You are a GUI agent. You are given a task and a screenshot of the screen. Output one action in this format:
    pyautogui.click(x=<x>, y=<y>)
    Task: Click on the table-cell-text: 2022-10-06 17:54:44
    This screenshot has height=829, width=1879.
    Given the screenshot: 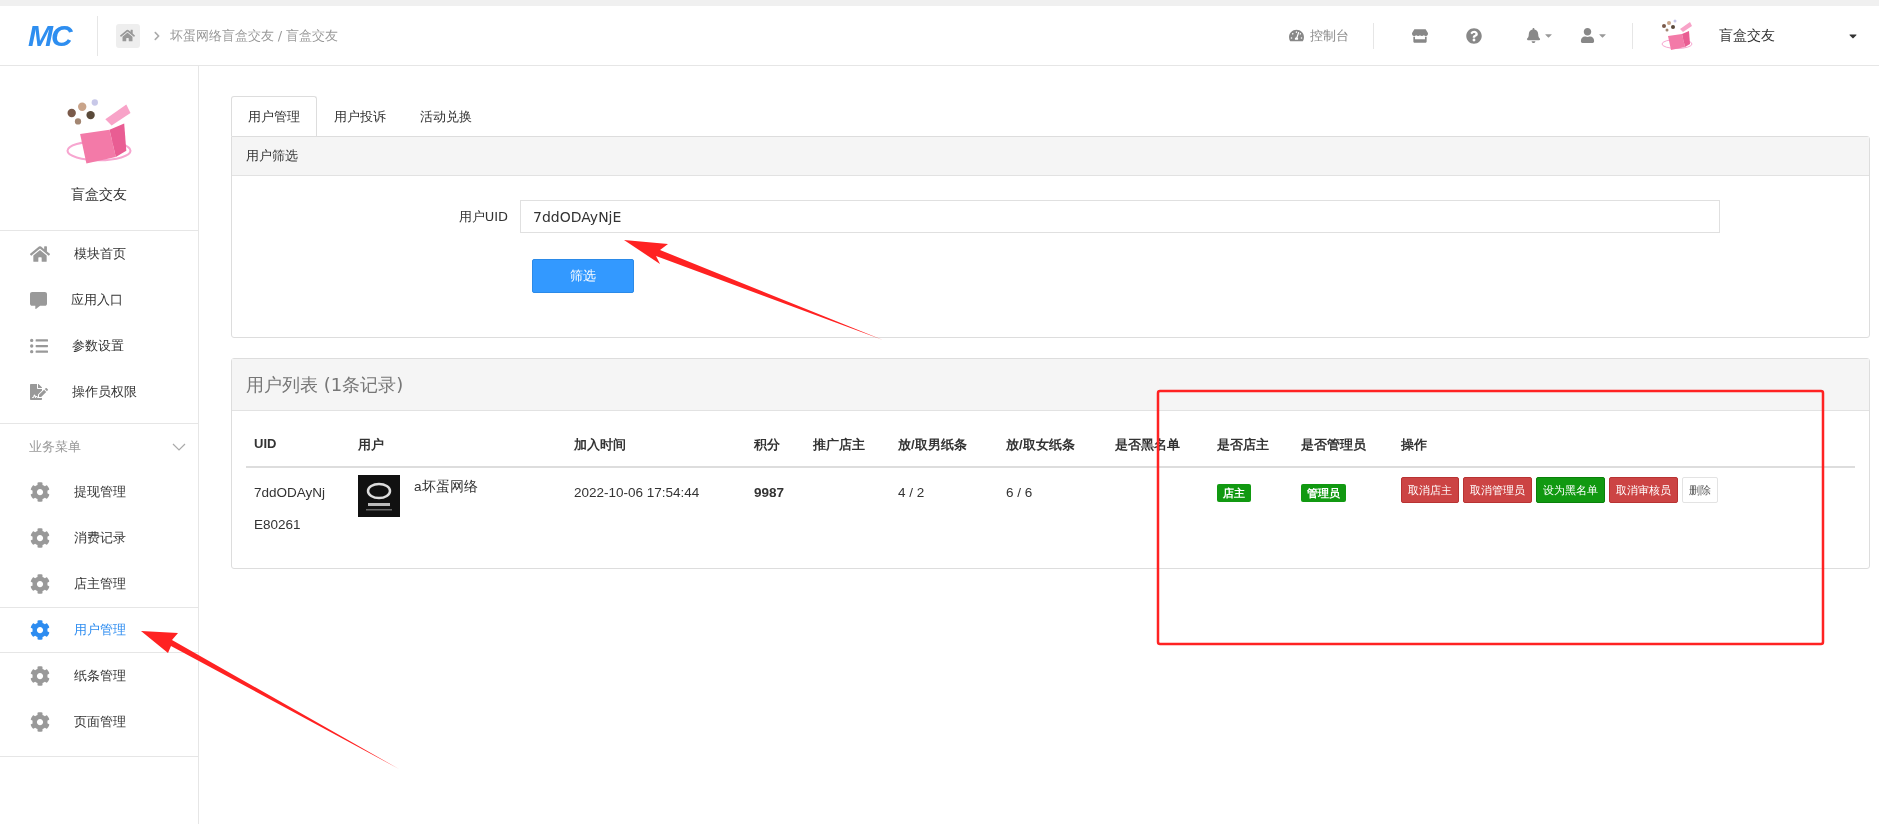 What is the action you would take?
    pyautogui.click(x=637, y=493)
    